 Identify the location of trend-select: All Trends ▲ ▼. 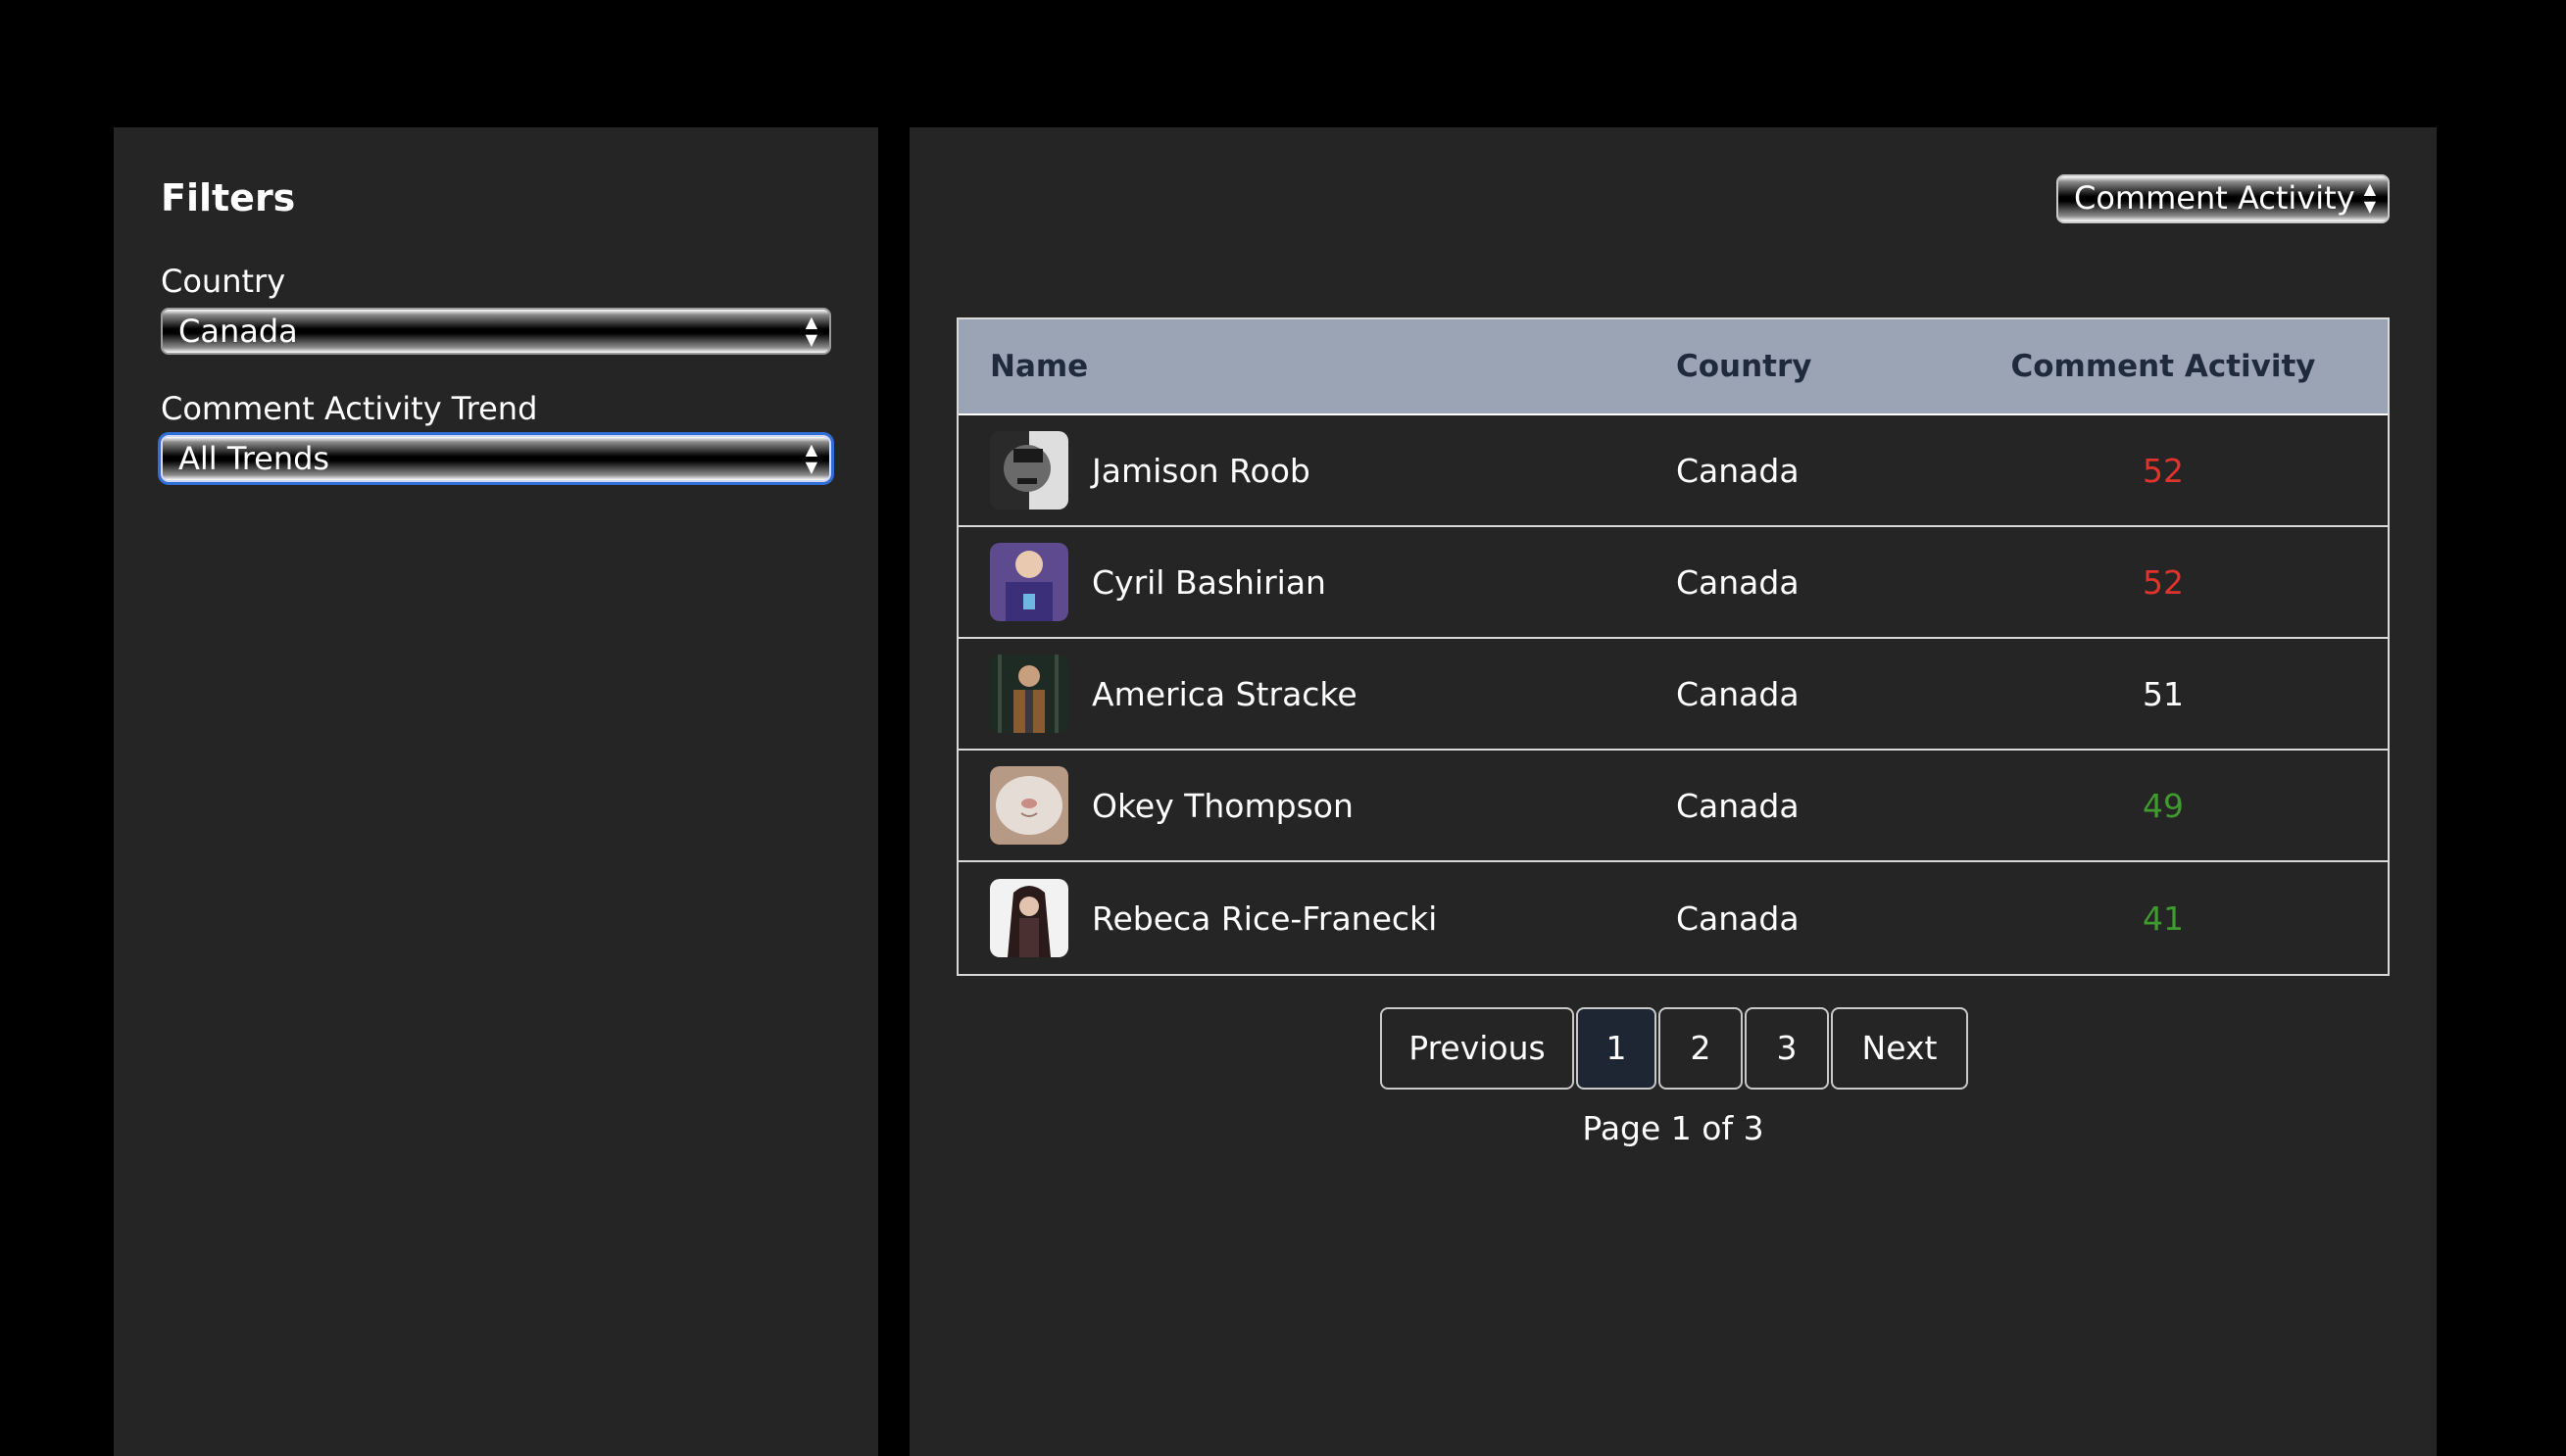
(496, 458).